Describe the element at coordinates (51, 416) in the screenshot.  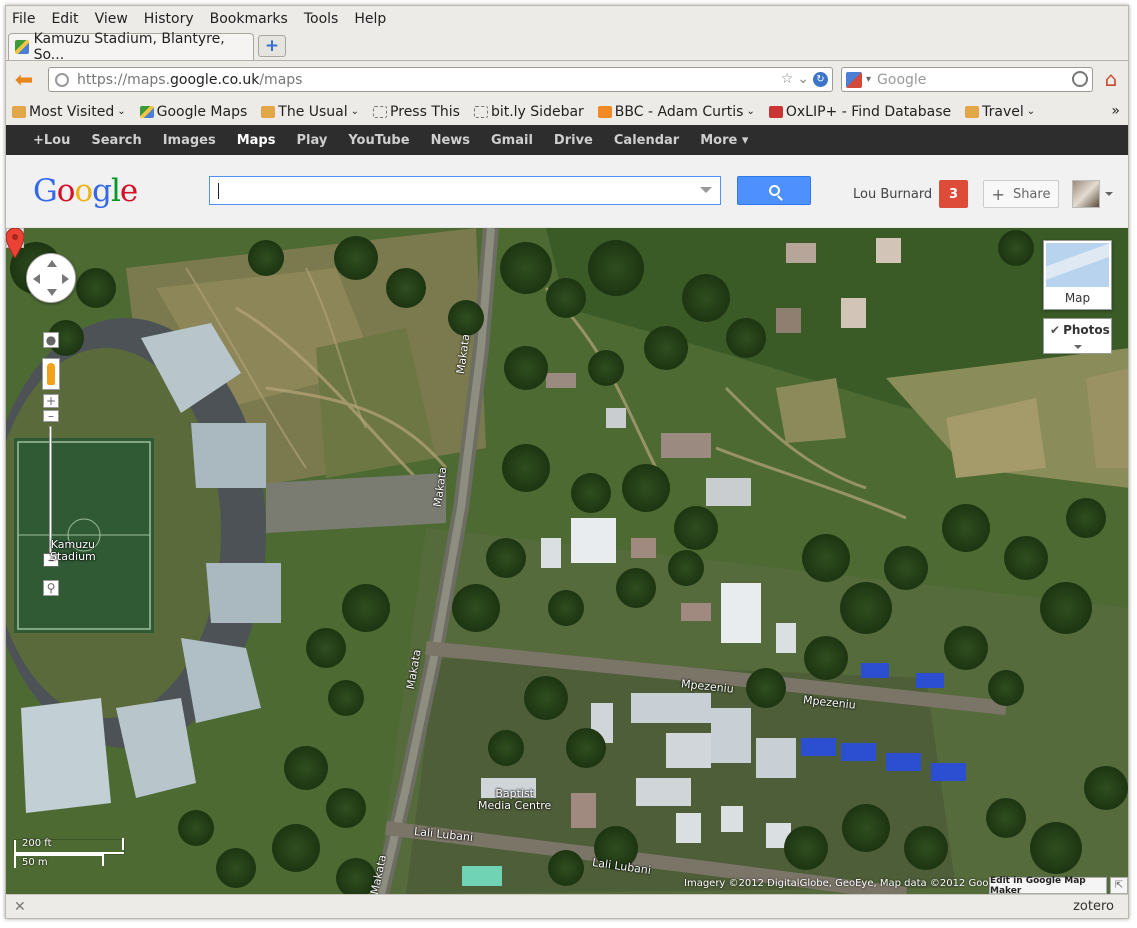
I see `zoom-slider-top-icon: –` at that location.